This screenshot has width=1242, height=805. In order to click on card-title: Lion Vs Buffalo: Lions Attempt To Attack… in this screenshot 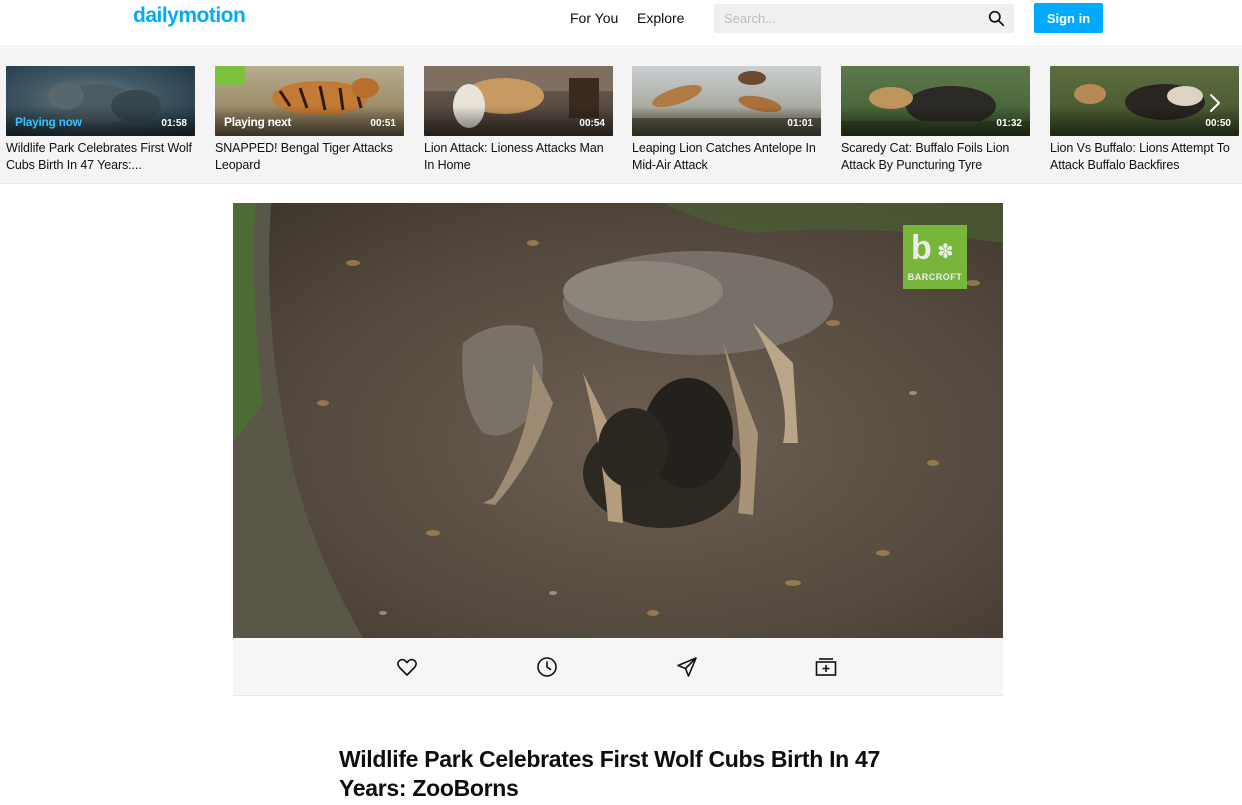, I will do `click(1144, 157)`.